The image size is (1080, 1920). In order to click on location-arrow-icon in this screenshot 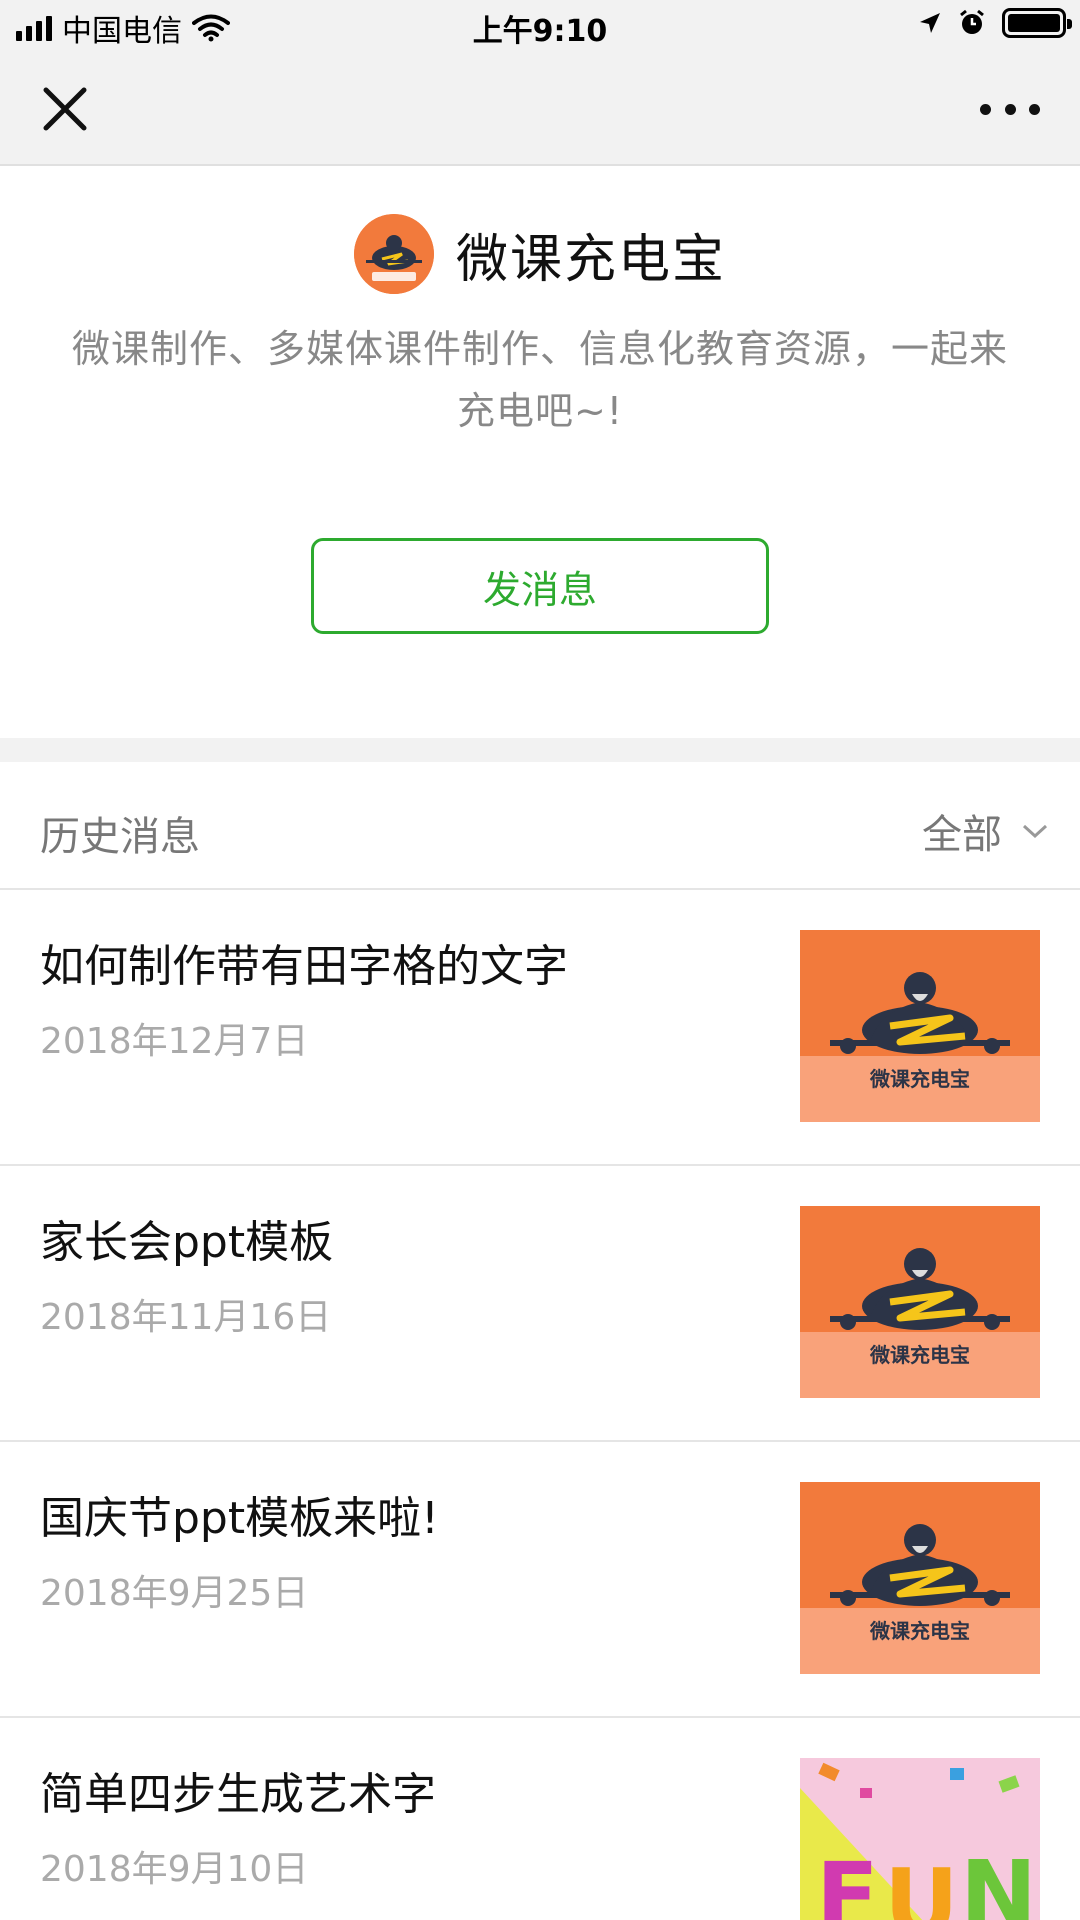, I will do `click(930, 23)`.